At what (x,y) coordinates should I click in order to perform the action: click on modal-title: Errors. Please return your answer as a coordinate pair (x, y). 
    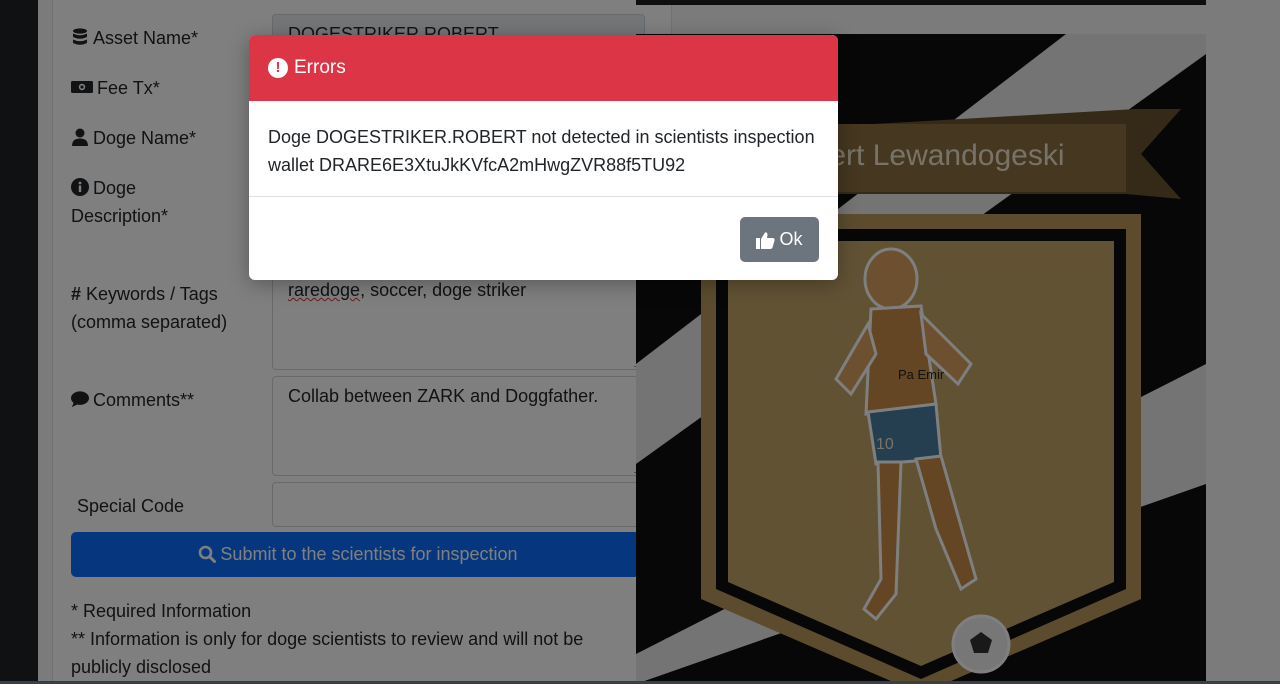
    Looking at the image, I should click on (320, 67).